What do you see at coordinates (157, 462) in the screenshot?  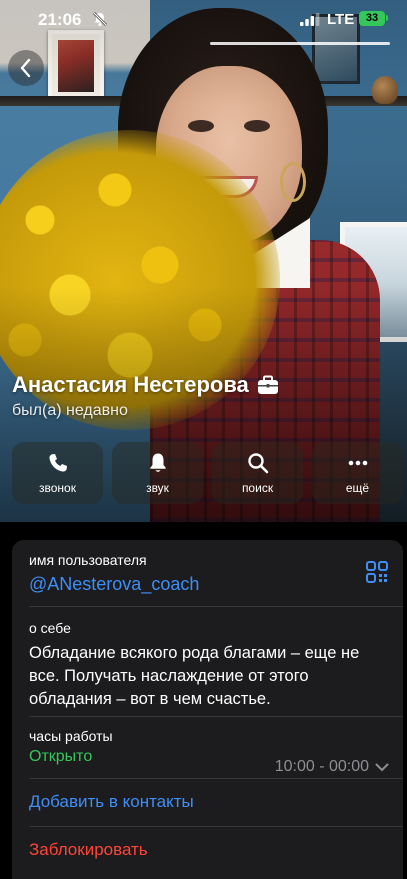 I see `bell-icon` at bounding box center [157, 462].